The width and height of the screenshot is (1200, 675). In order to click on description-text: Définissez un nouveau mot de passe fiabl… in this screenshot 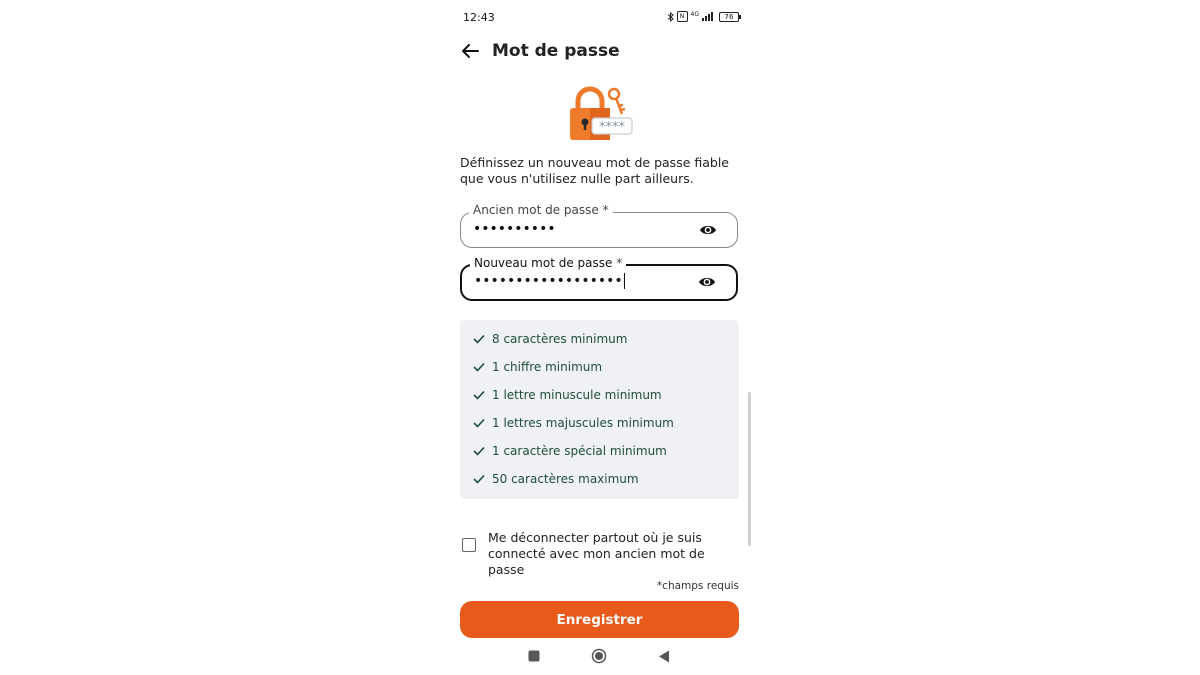, I will do `click(595, 170)`.